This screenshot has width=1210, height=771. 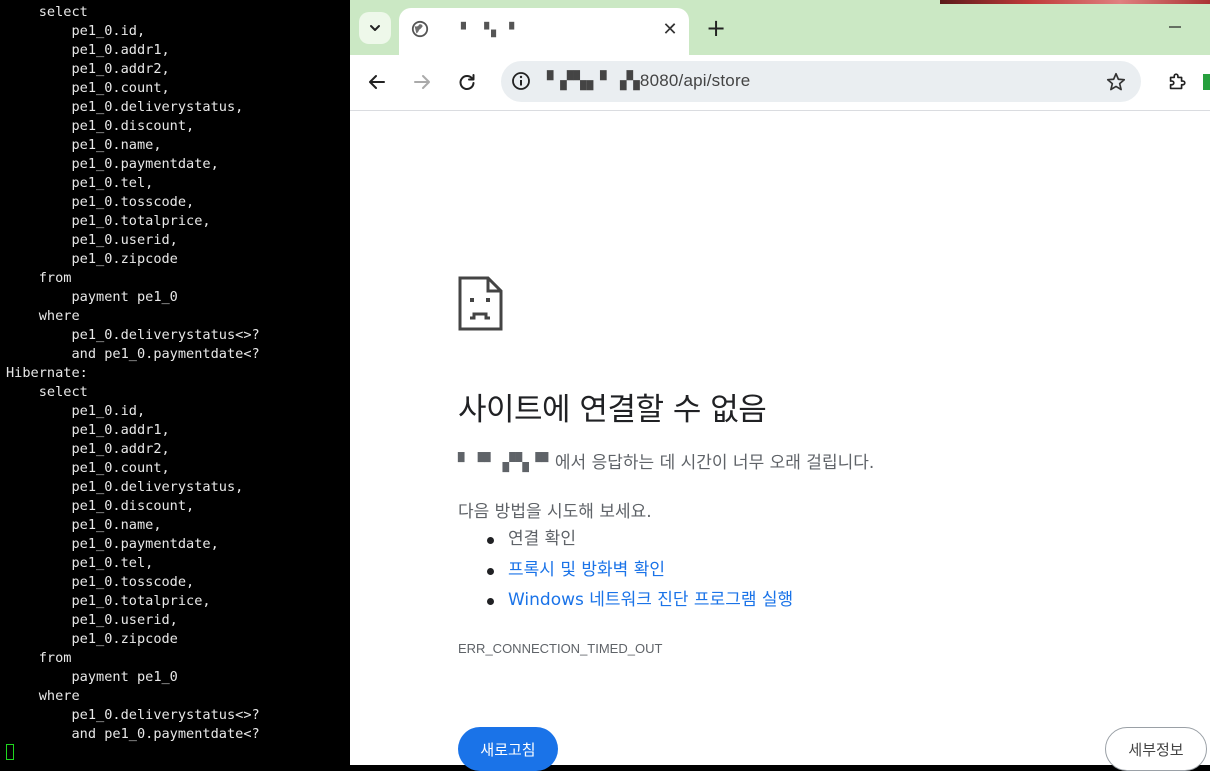 I want to click on tab-title: ▘ ▝▖ ▘, so click(x=491, y=30).